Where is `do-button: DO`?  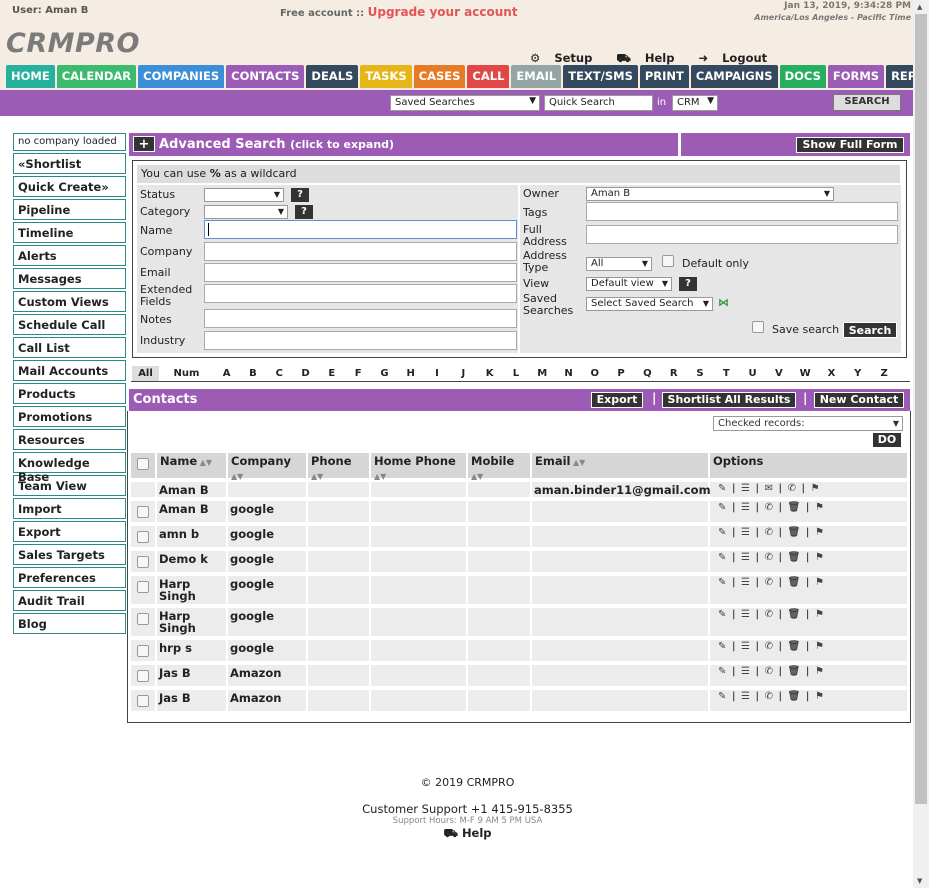 do-button: DO is located at coordinates (887, 440).